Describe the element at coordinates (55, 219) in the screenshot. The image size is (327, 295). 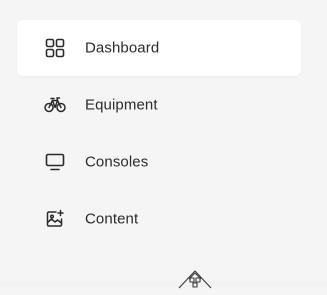
I see `image-sparkle-icon` at that location.